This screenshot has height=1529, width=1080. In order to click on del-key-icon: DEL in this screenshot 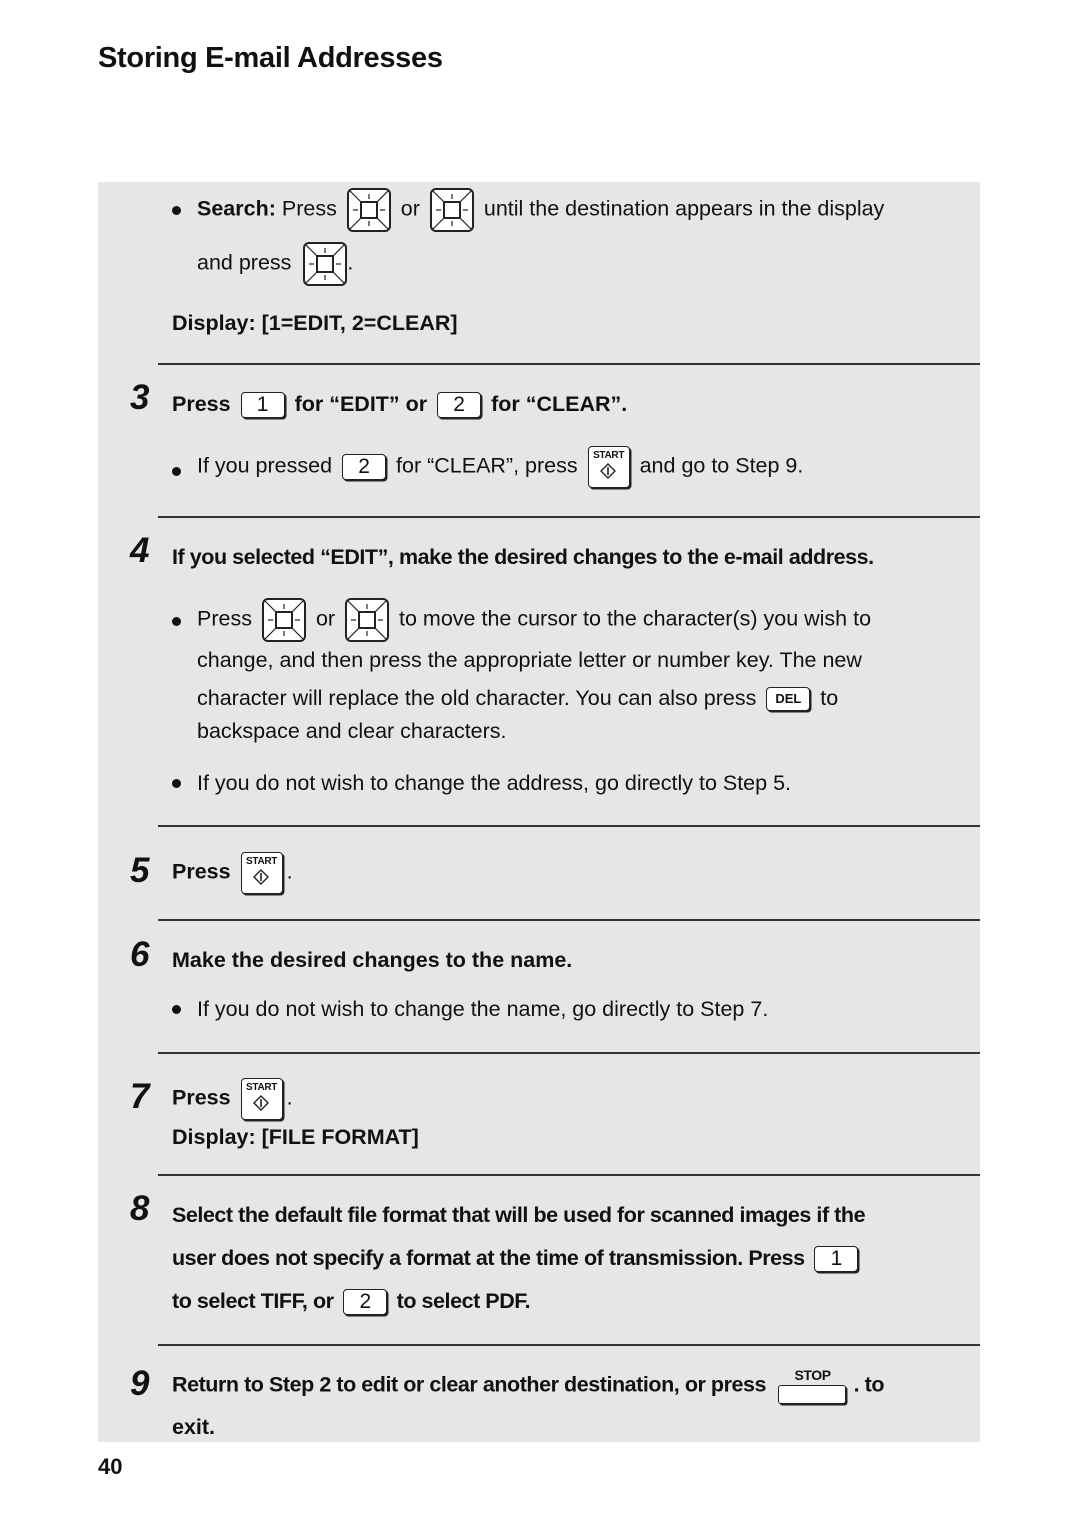, I will do `click(788, 699)`.